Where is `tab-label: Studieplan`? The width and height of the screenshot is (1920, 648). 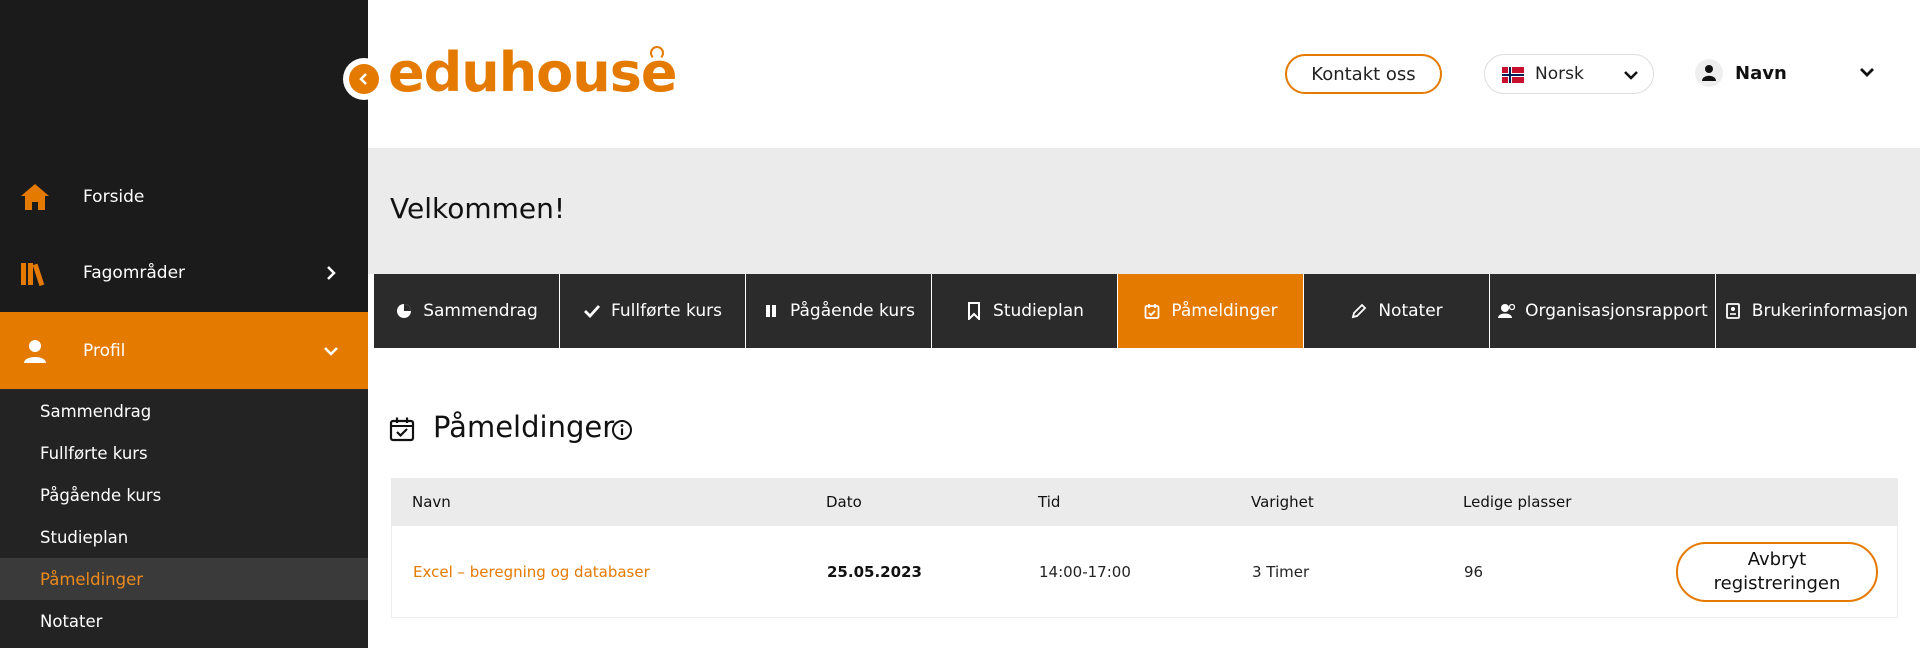
tab-label: Studieplan is located at coordinates (1038, 311).